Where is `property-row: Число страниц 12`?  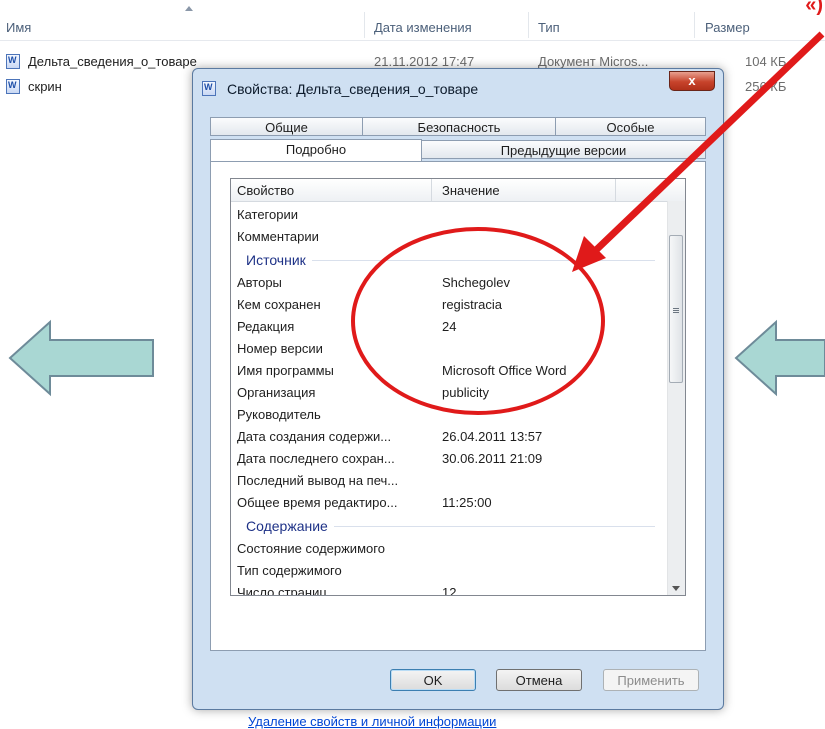 property-row: Число страниц 12 is located at coordinates (448, 589).